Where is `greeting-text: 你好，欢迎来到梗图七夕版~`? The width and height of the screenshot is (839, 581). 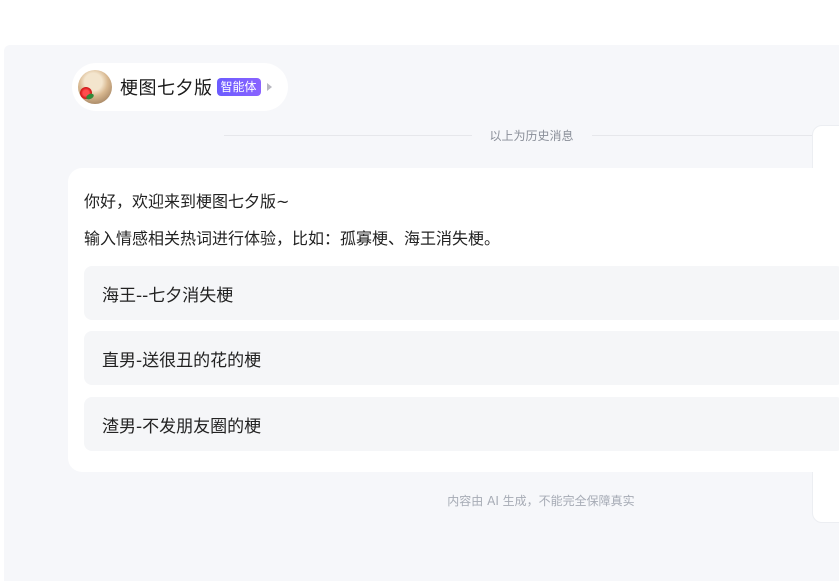
greeting-text: 你好，欢迎来到梗图七夕版~ is located at coordinates (187, 201).